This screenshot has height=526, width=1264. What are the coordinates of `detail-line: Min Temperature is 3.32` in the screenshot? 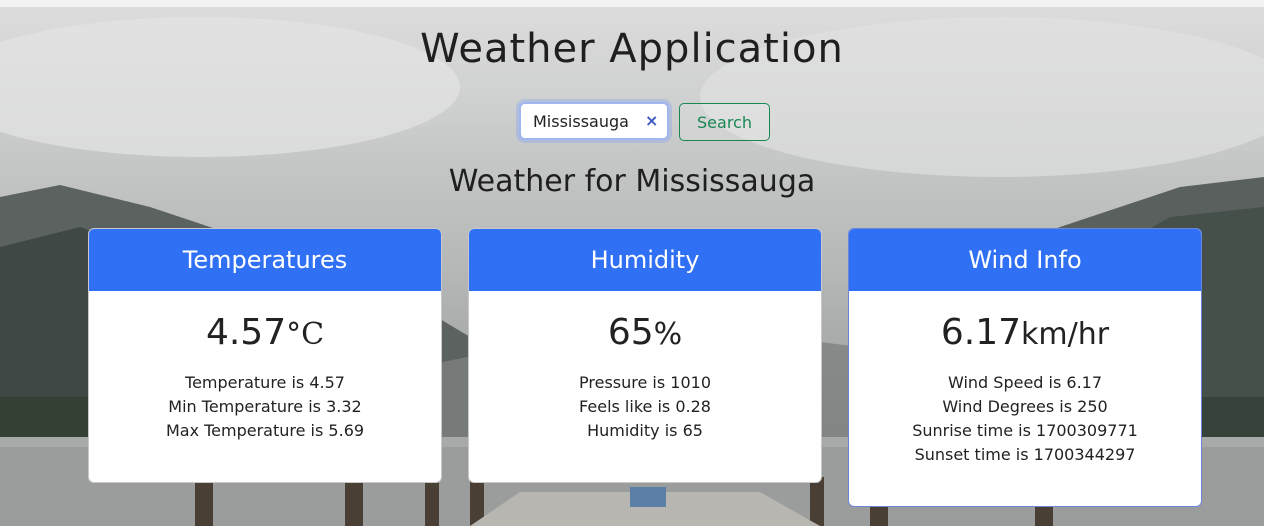 It's located at (265, 406).